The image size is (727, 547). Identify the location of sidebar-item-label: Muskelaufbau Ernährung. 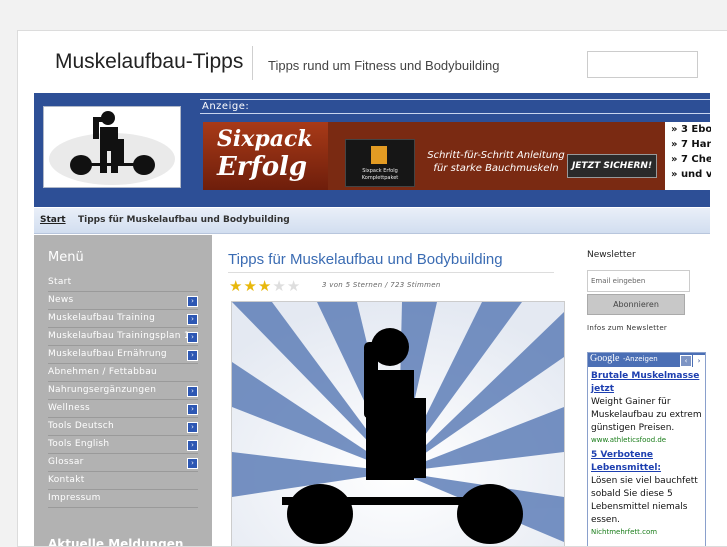
(107, 354).